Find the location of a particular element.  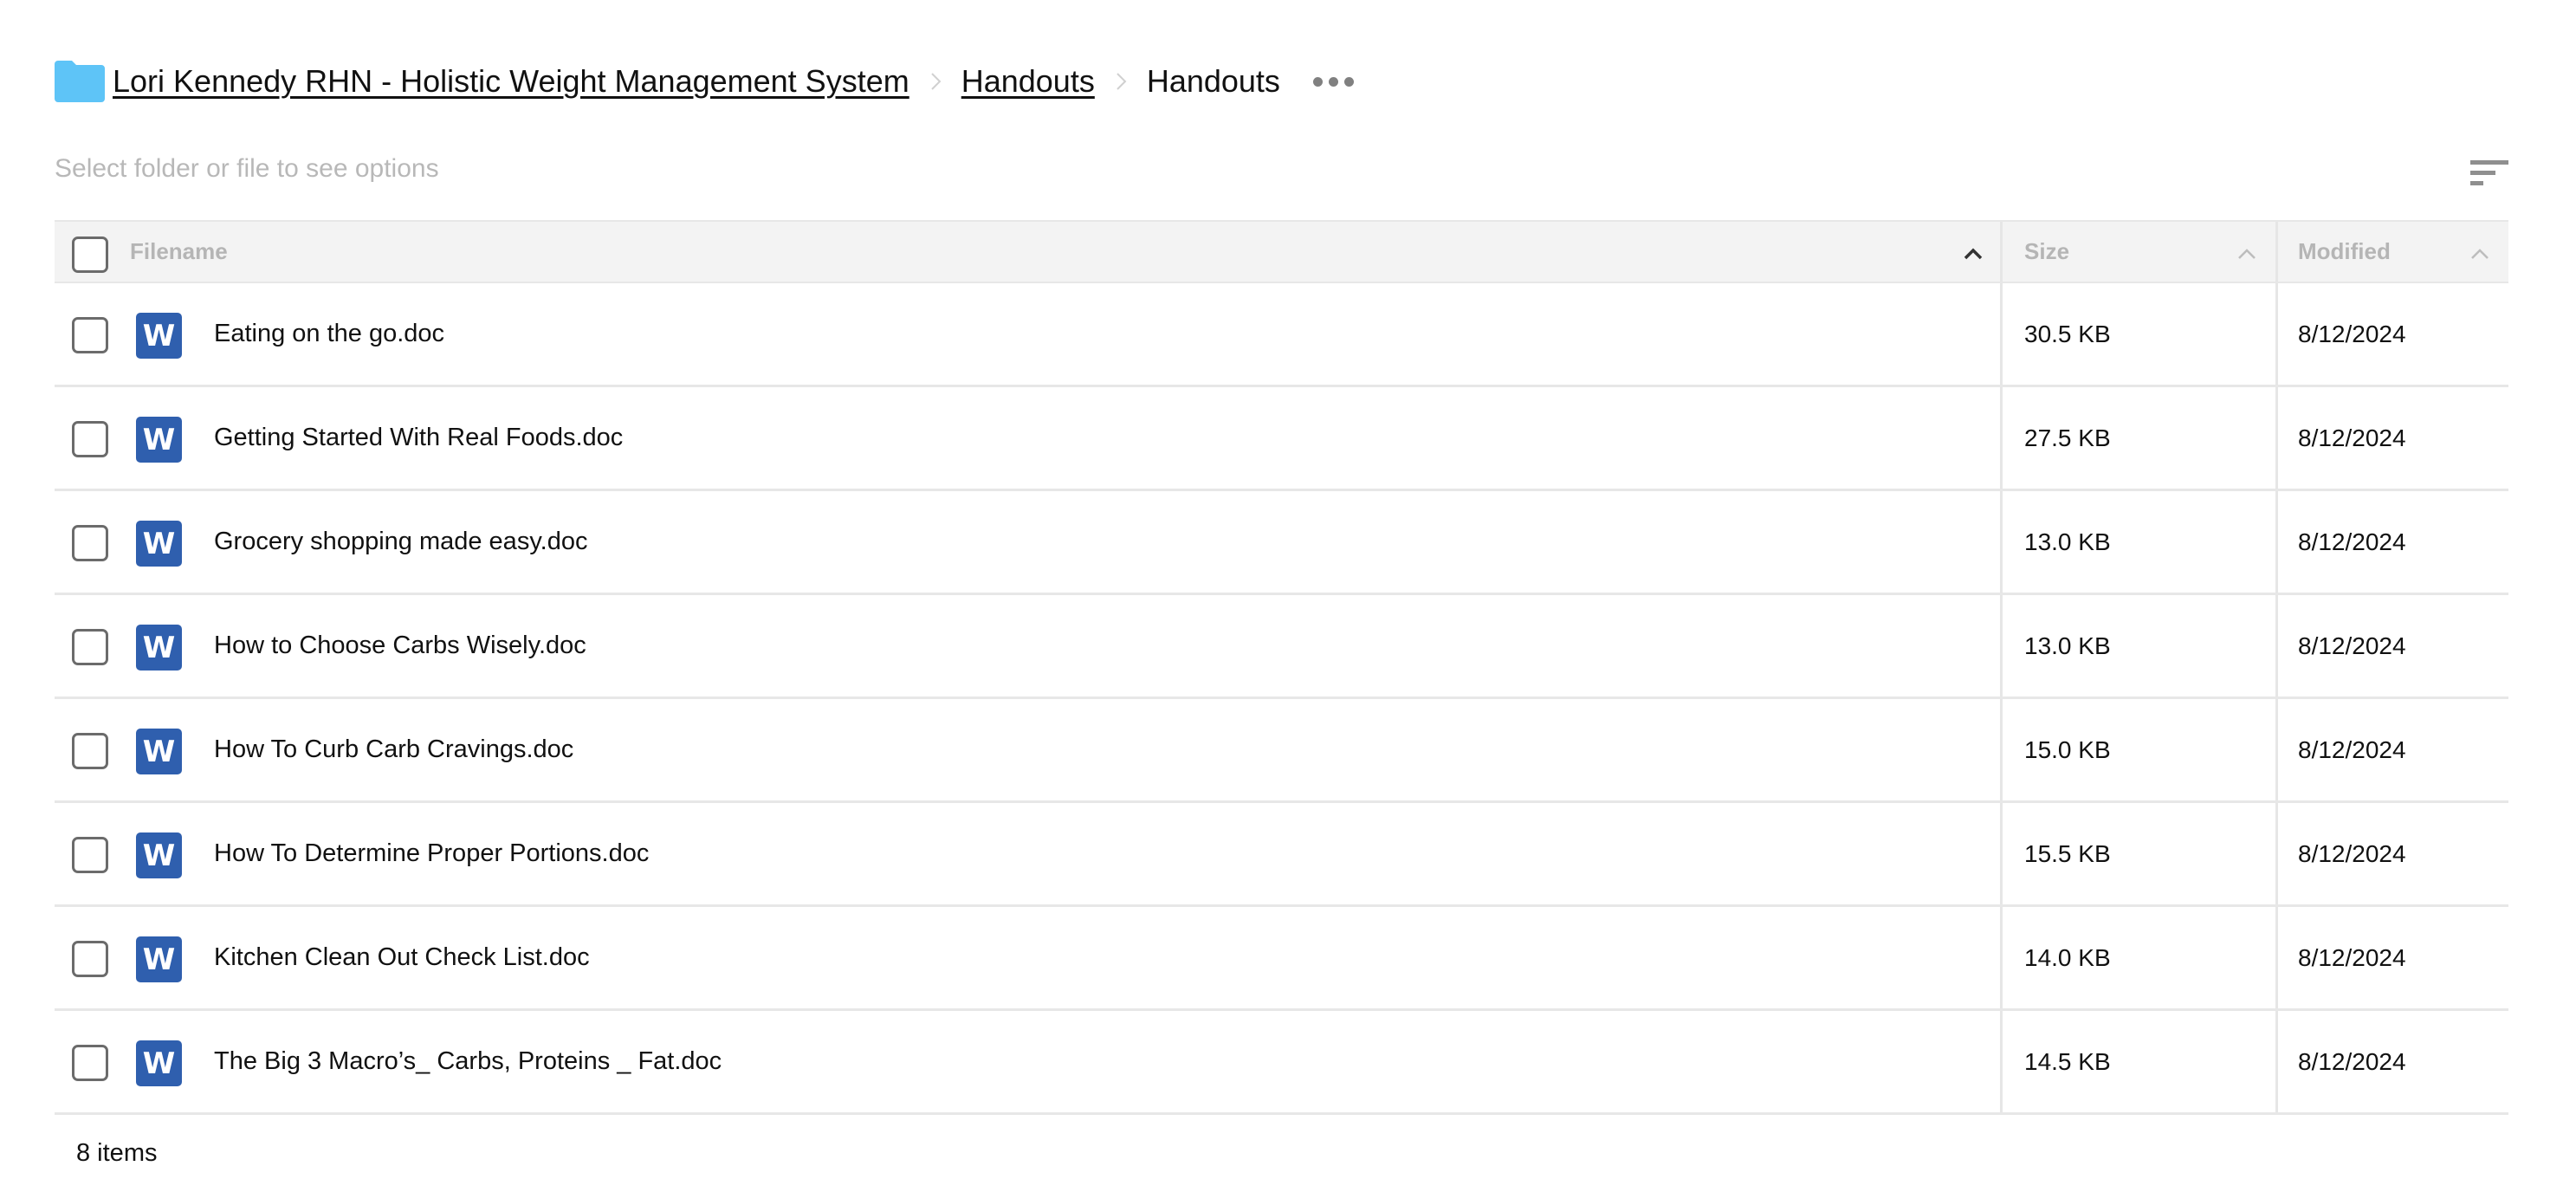

file-name: Kitchen Clean Out Check List.doc is located at coordinates (402, 957).